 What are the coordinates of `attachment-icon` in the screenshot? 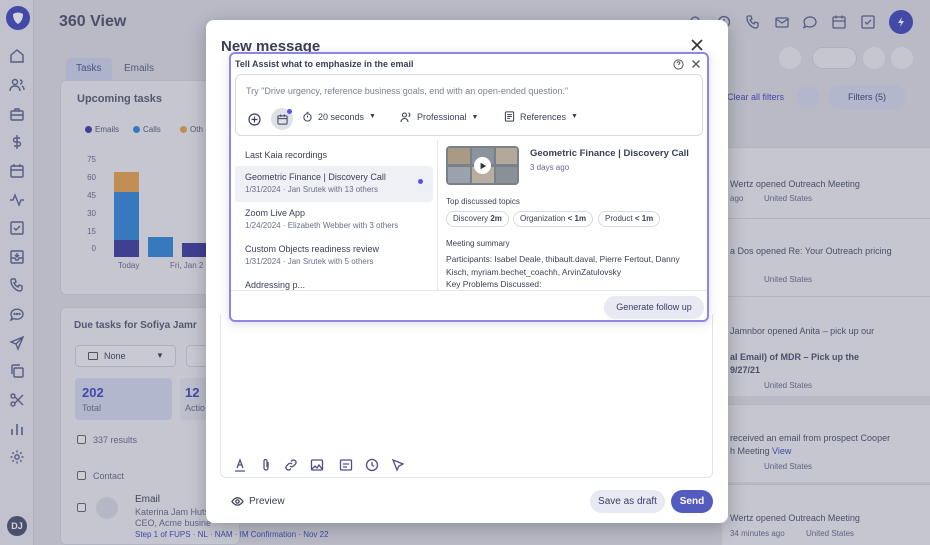 It's located at (266, 465).